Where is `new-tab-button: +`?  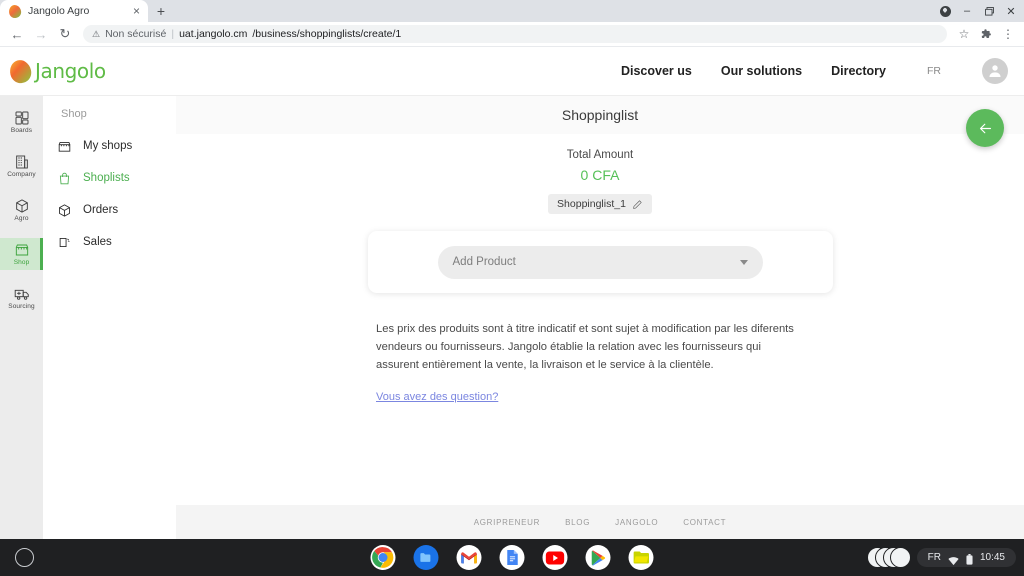
new-tab-button: + is located at coordinates (161, 11).